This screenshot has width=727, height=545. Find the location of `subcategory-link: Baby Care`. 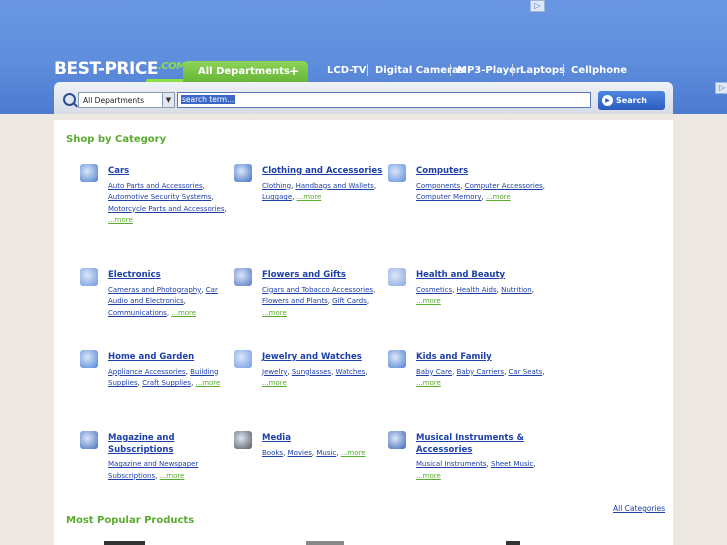

subcategory-link: Baby Care is located at coordinates (434, 372).